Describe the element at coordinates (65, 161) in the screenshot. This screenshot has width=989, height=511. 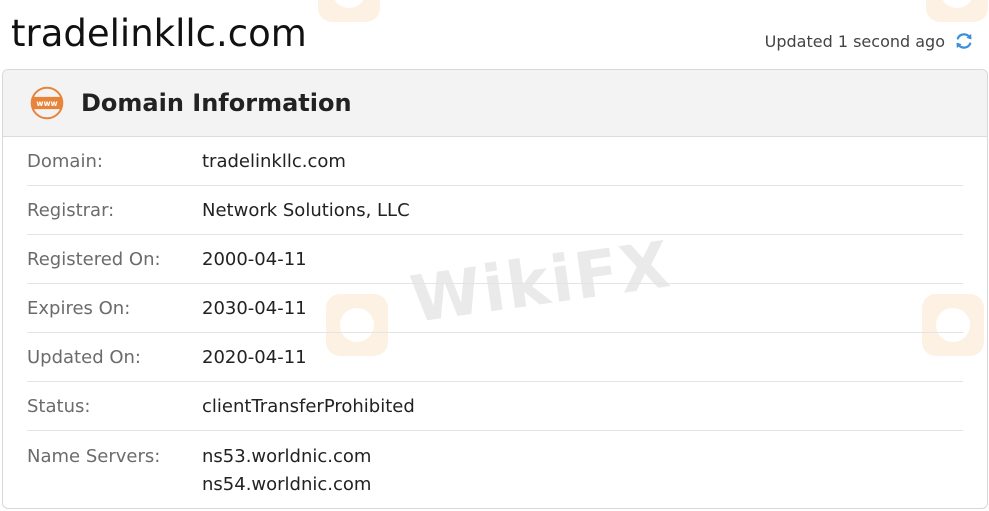
I see `row-label: Domain:` at that location.